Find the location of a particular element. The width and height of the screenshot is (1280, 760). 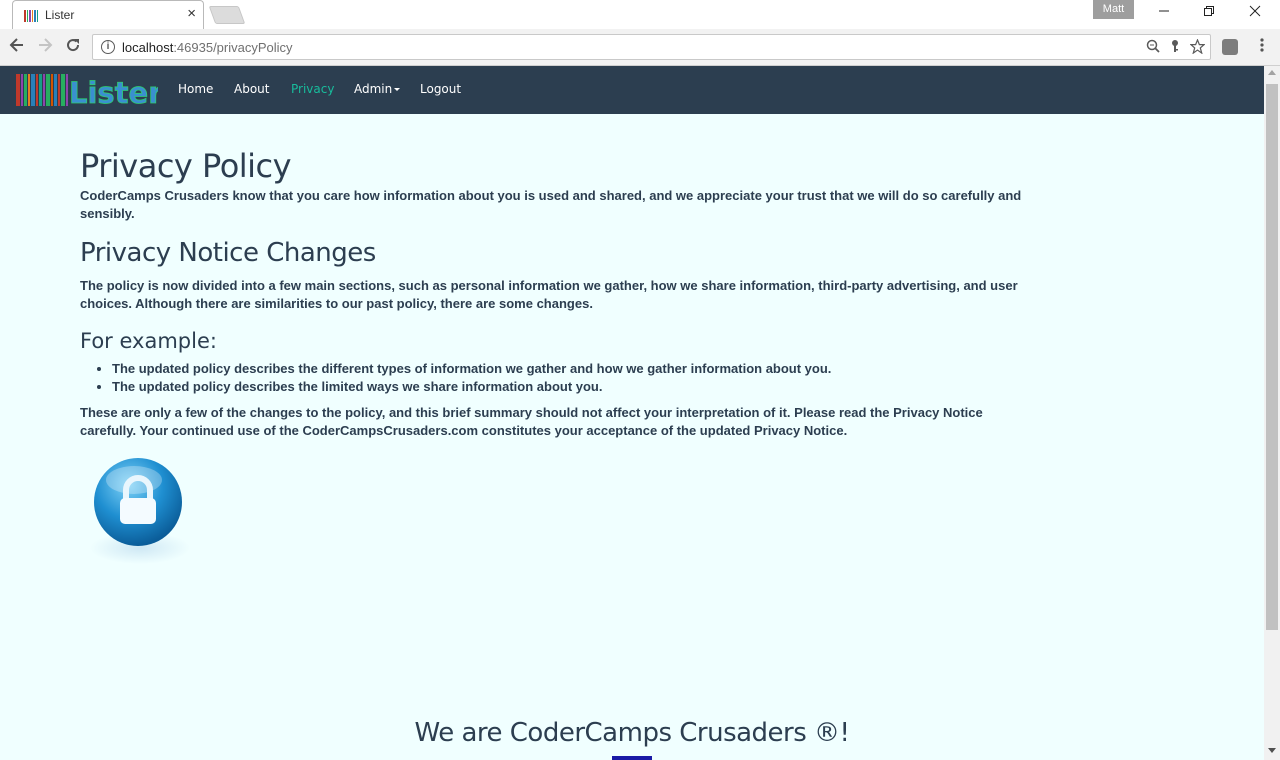

nav-admin-label: Admin is located at coordinates (373, 89).